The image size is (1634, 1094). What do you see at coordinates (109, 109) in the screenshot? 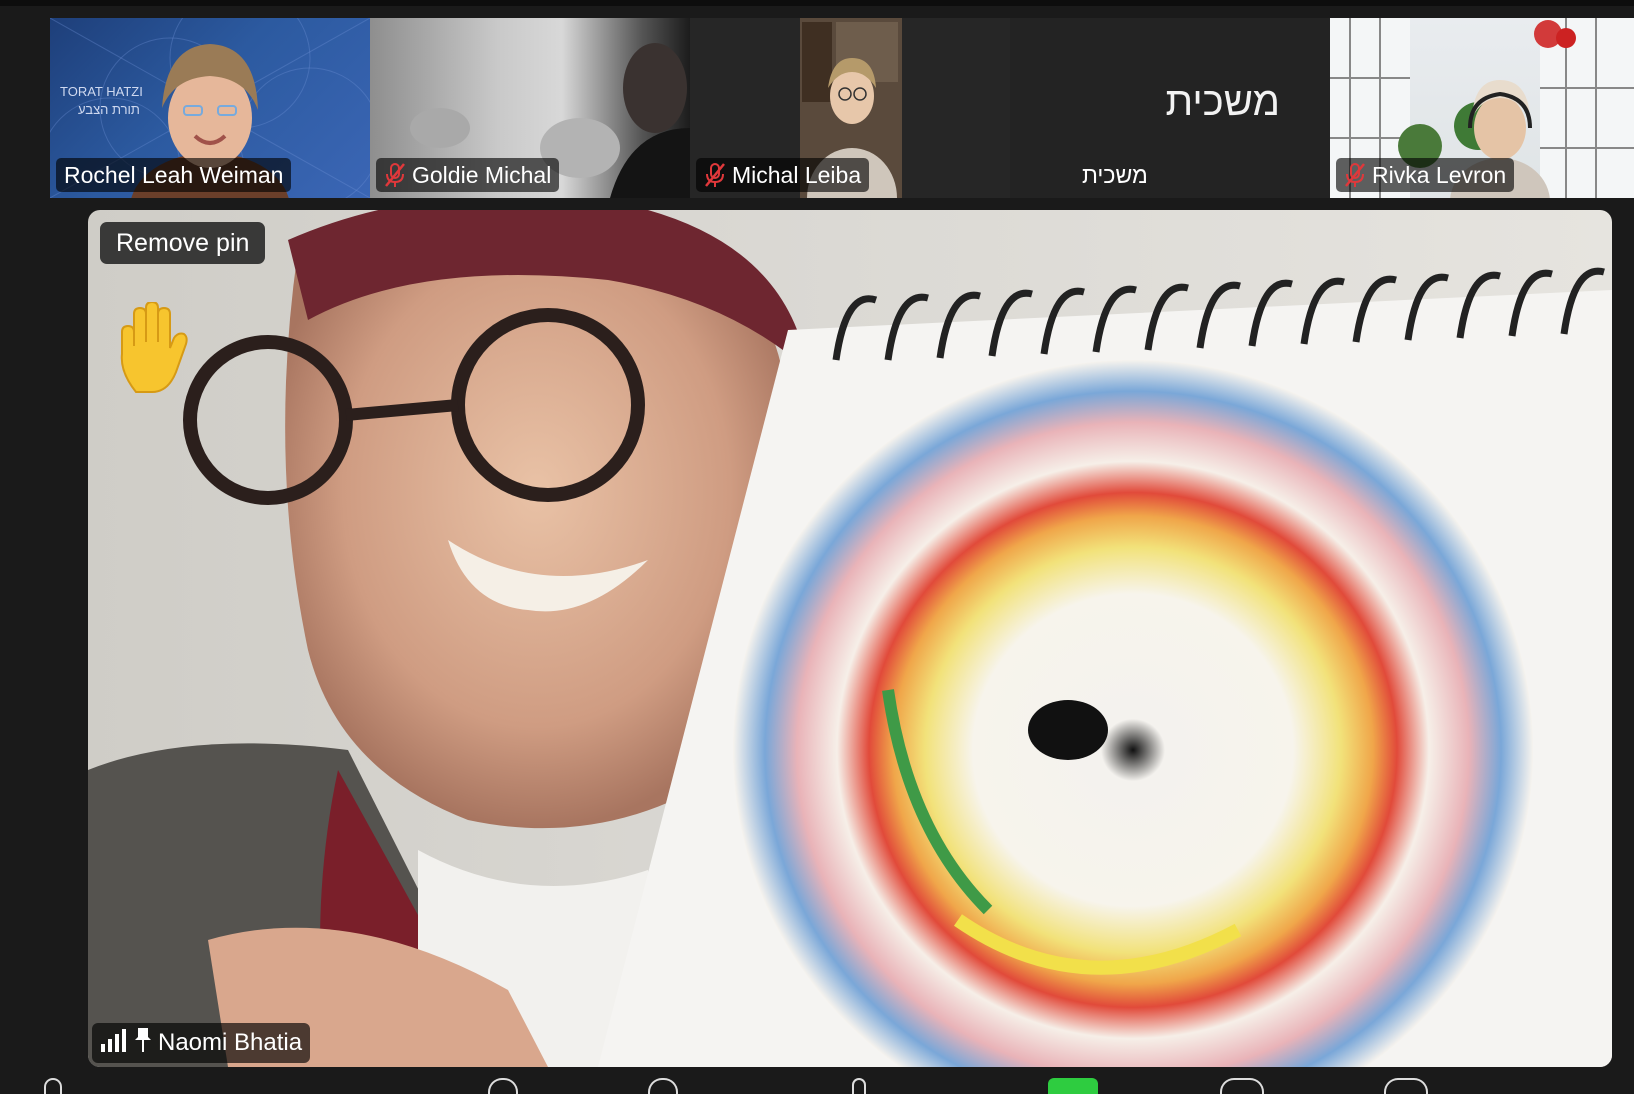
I see `tile-bg-text-he: תורת הצבע` at bounding box center [109, 109].